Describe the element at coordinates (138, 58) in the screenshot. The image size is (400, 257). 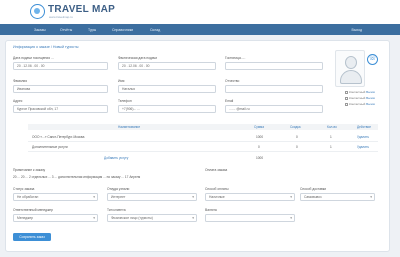
I see `date-planned-label: Фактическая дата подачи` at that location.